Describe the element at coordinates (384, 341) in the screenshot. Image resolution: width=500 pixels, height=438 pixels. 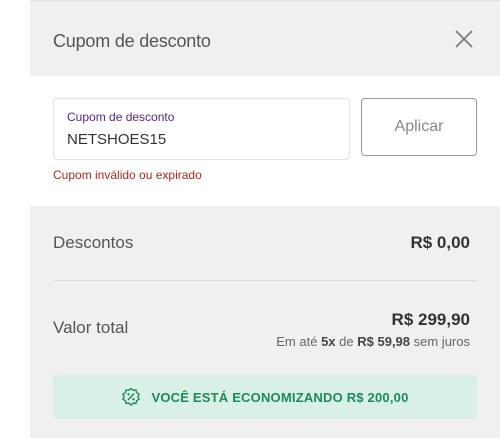
I see `installments-value: R$ 59,98` at that location.